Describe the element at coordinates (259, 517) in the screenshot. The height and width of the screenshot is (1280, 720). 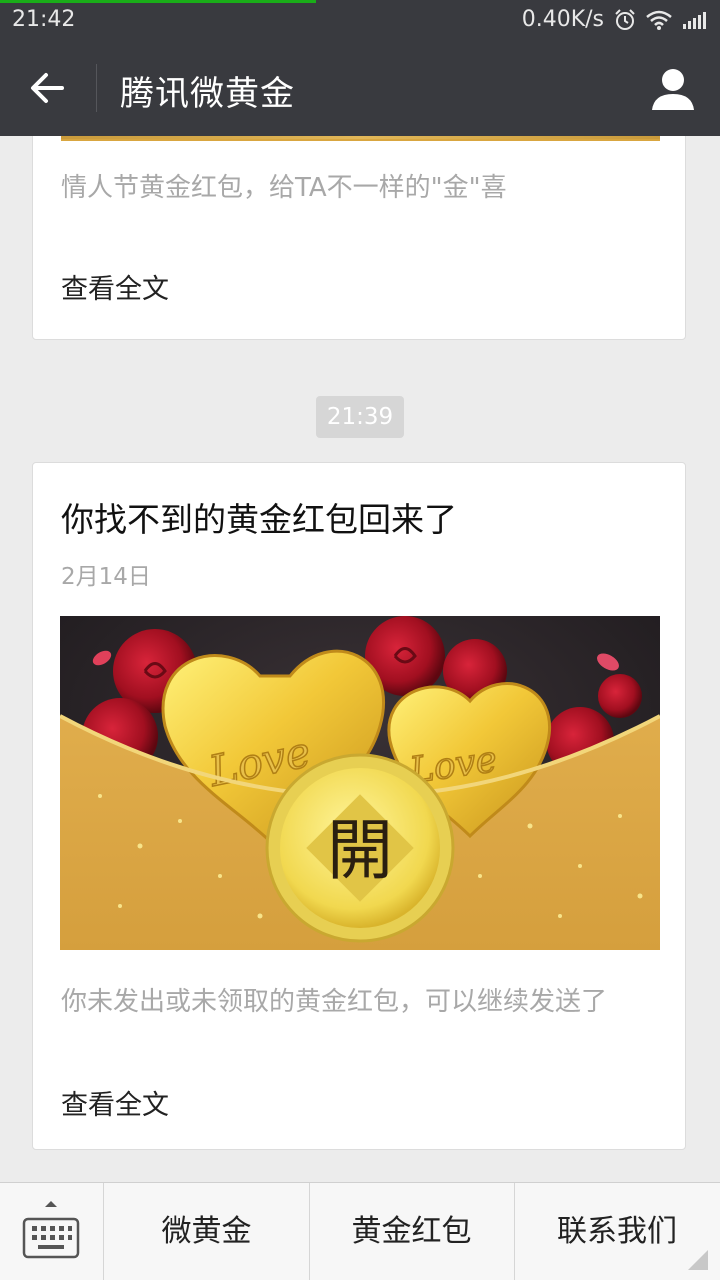
I see `article-title: 你找不到的黄金红包回来了` at that location.